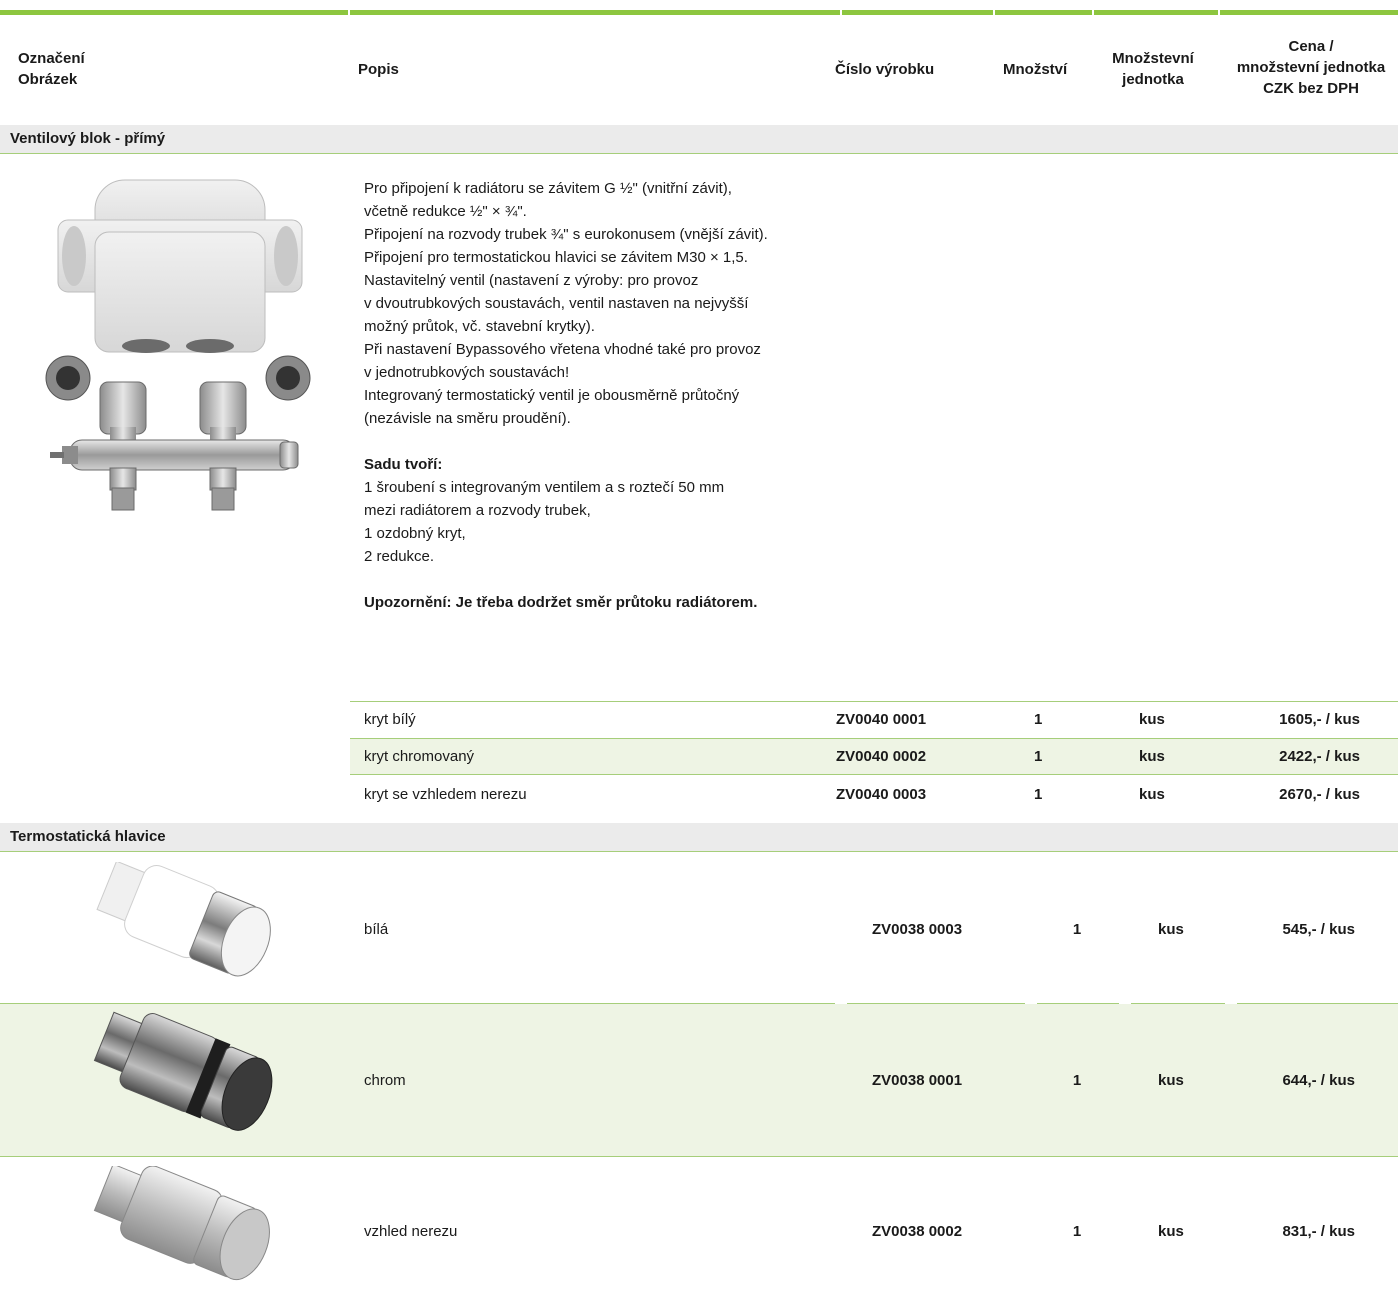  I want to click on header-description: Popis, so click(378, 69).